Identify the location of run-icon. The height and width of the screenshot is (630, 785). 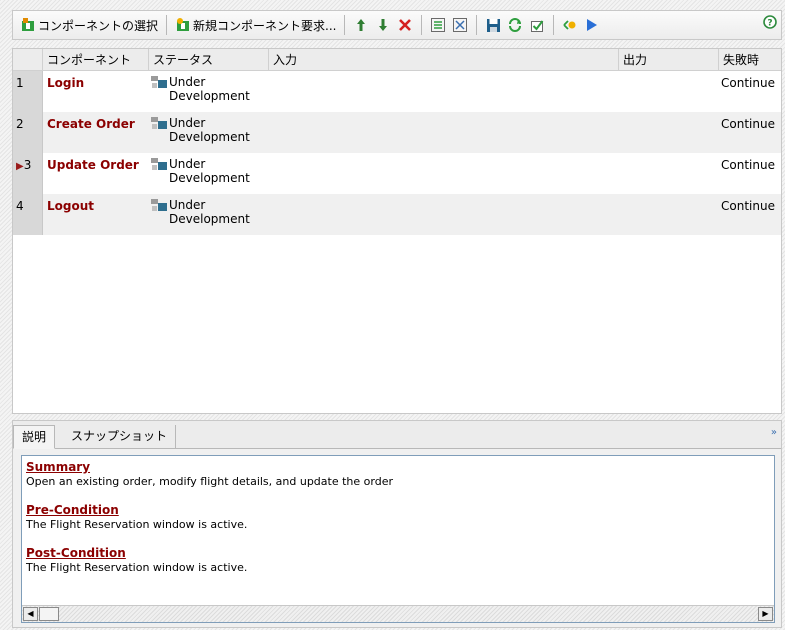
(592, 25).